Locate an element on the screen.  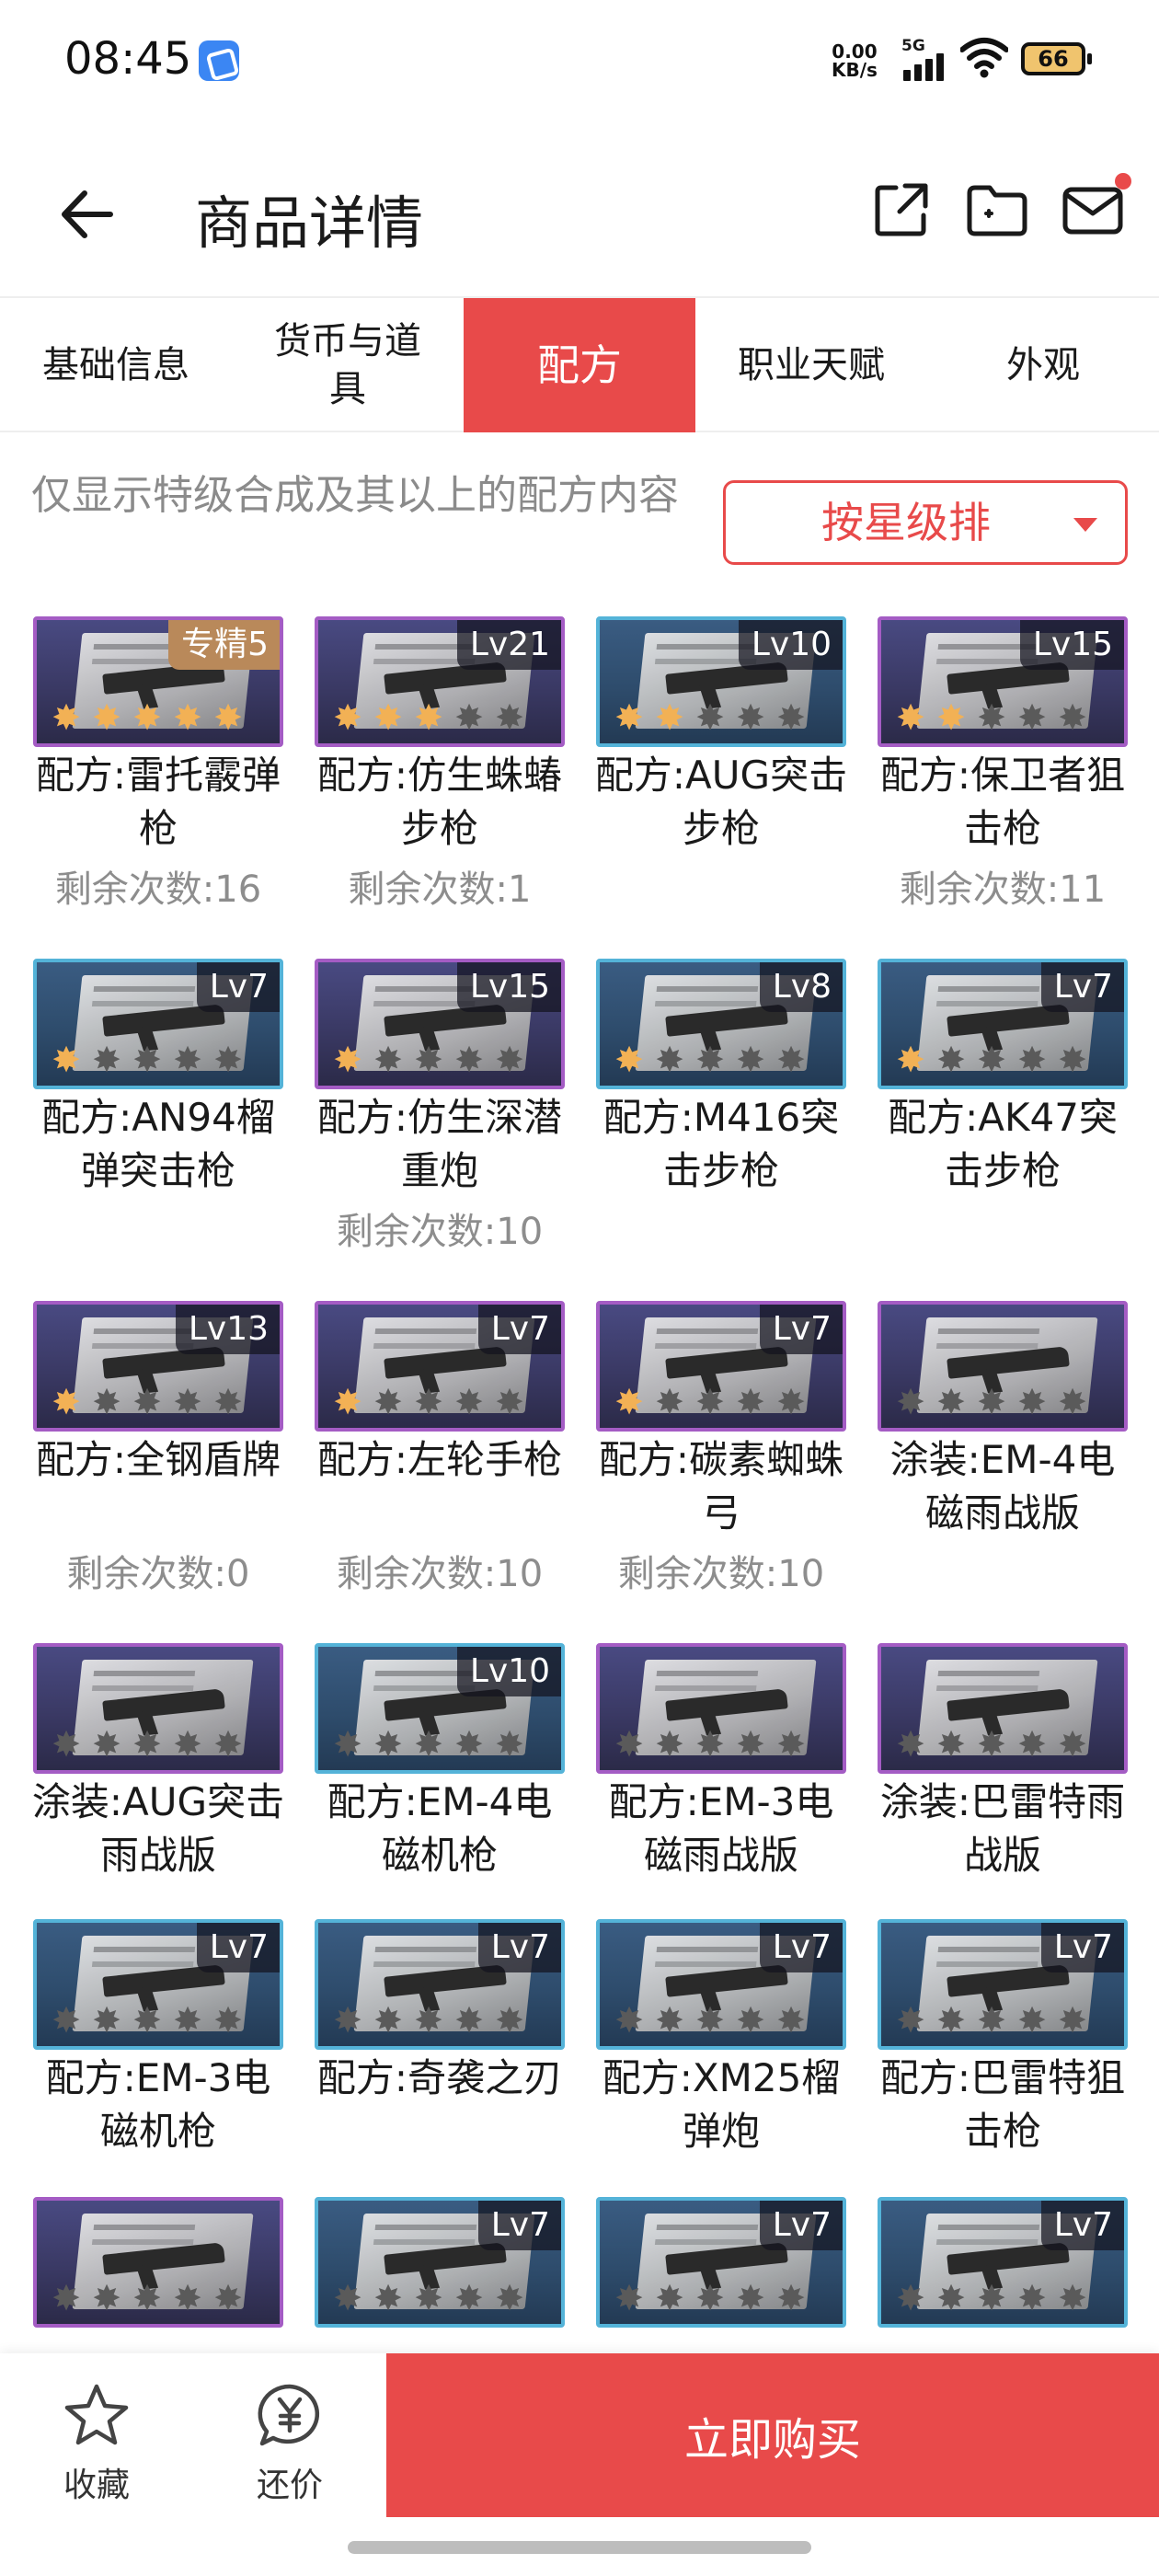
remaining-count: 剩余次数:10 is located at coordinates (440, 1574).